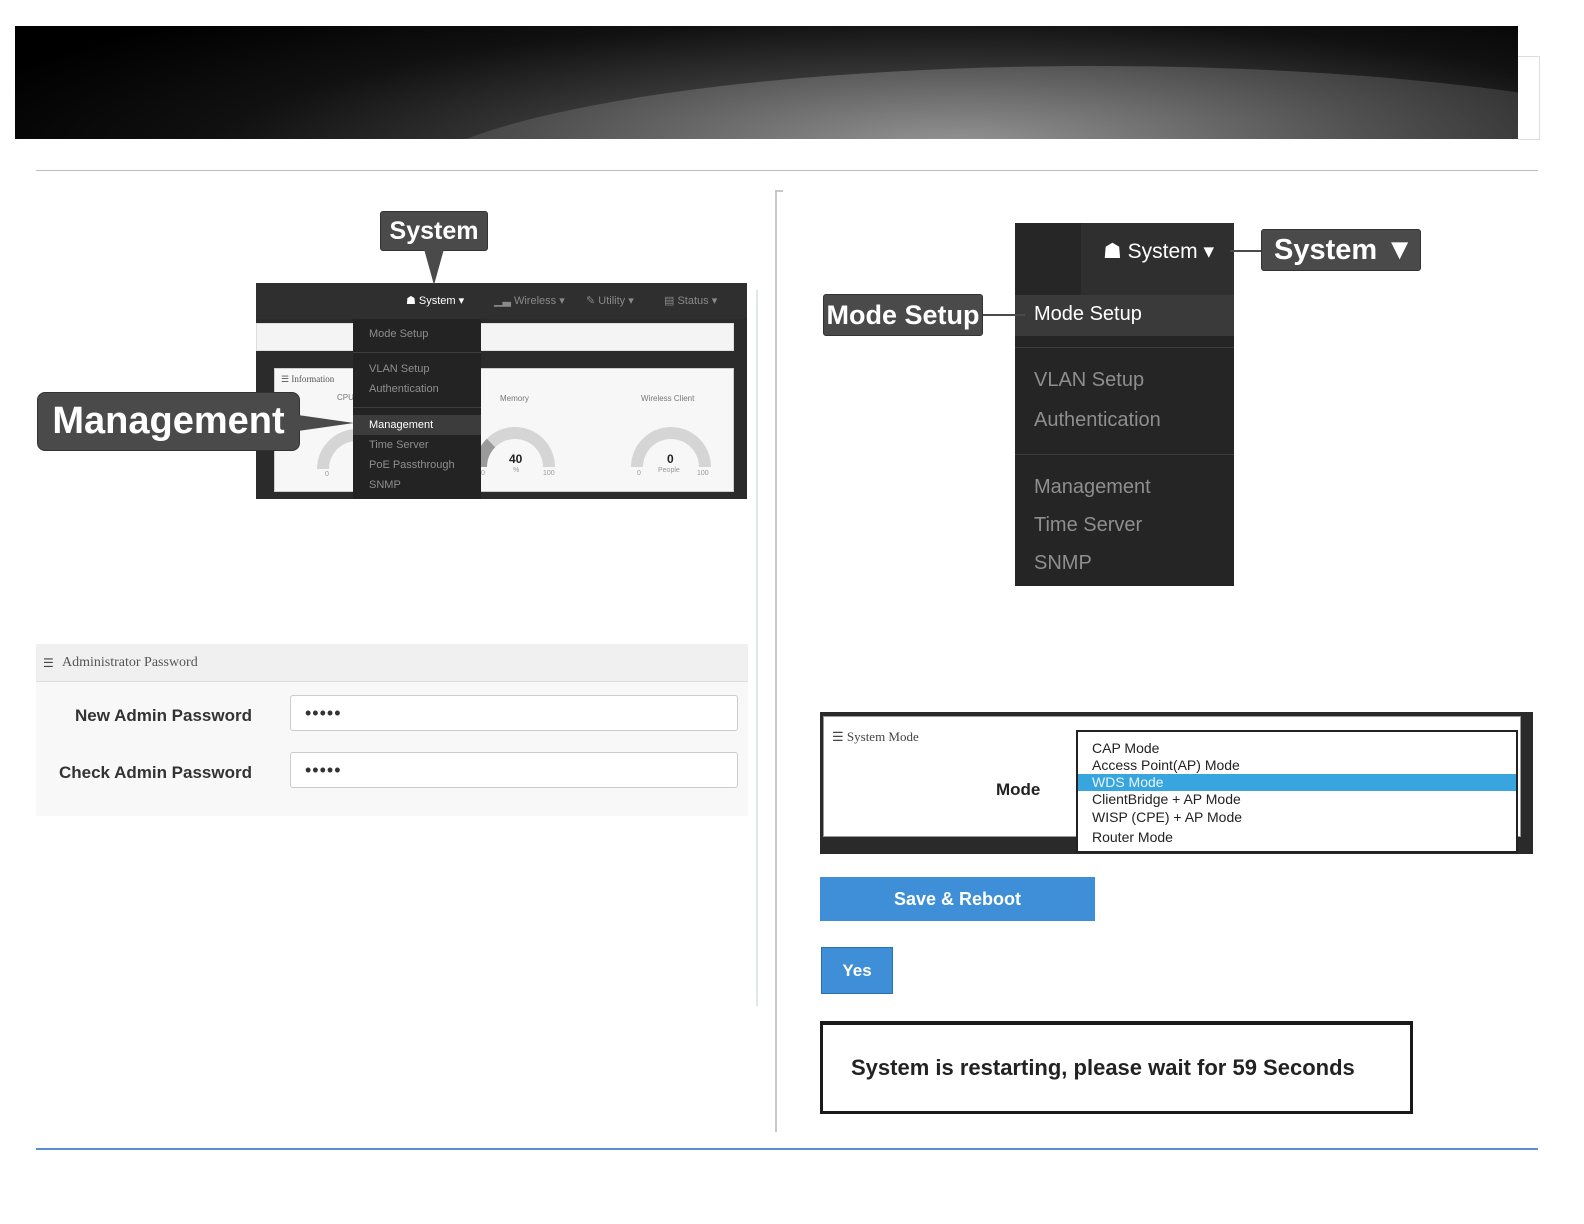  What do you see at coordinates (130, 662) in the screenshot?
I see `admin-password-title: Administrator Password` at bounding box center [130, 662].